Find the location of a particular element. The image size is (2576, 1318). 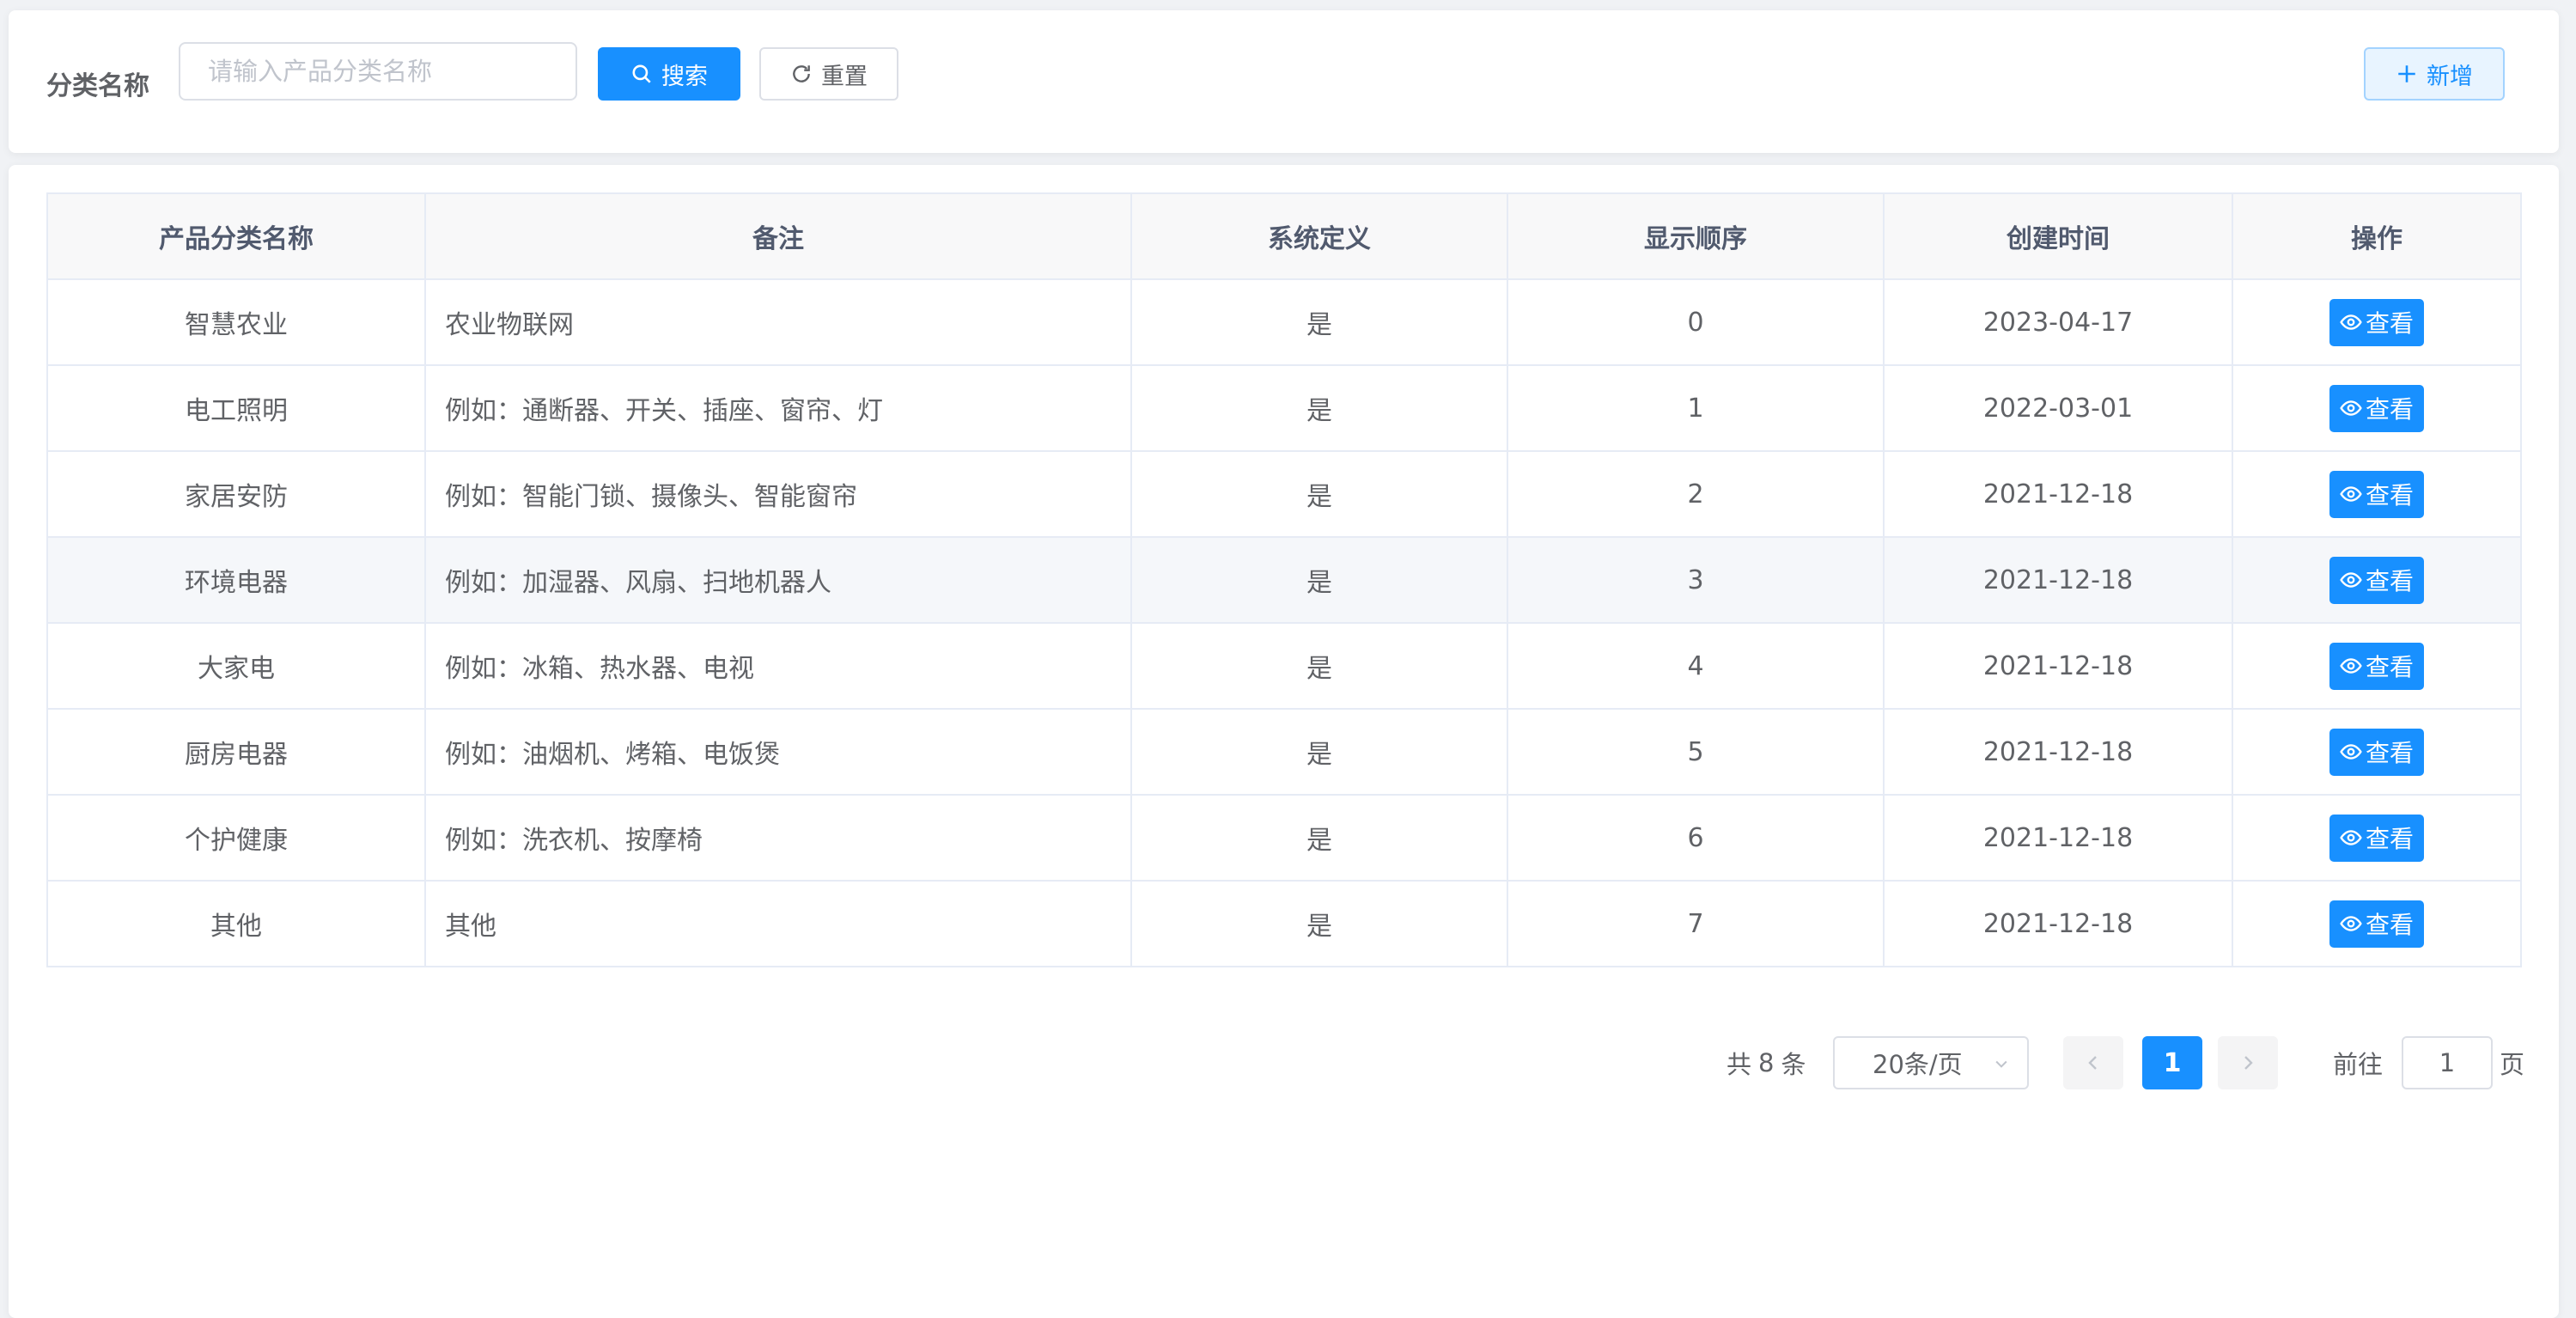

cell-display-order: 1 is located at coordinates (1696, 408).